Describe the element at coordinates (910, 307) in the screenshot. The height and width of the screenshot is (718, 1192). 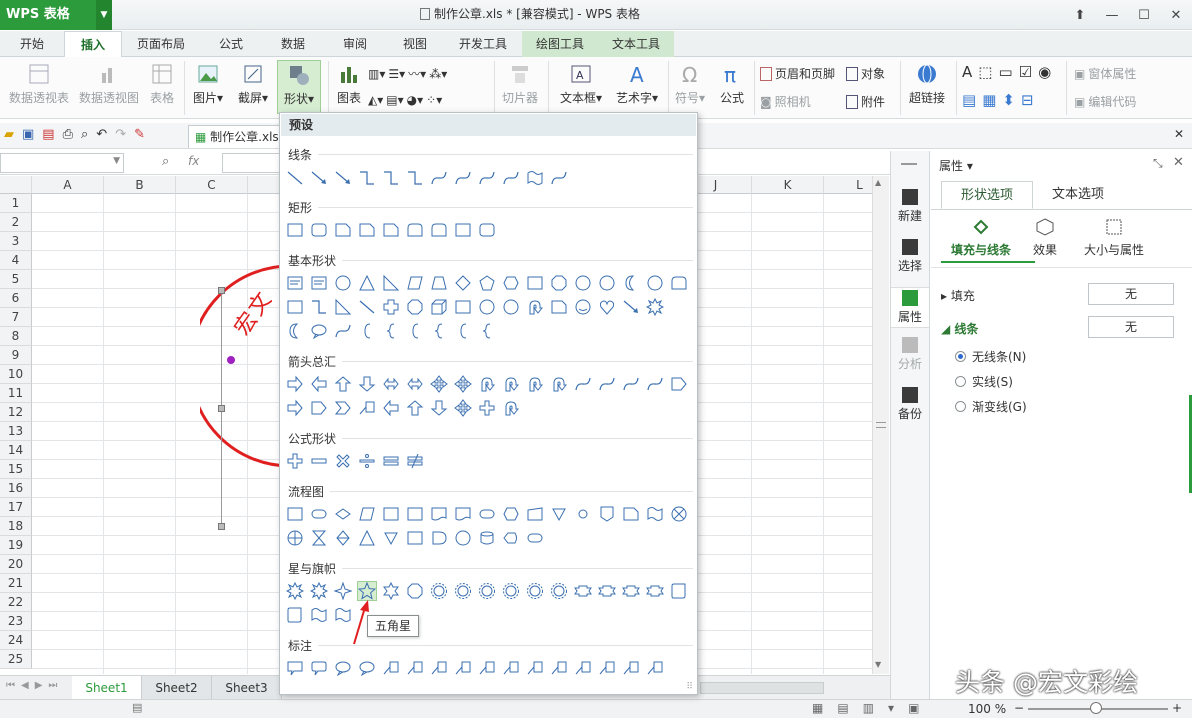
I see `sidebar-item-properties: 属性` at that location.